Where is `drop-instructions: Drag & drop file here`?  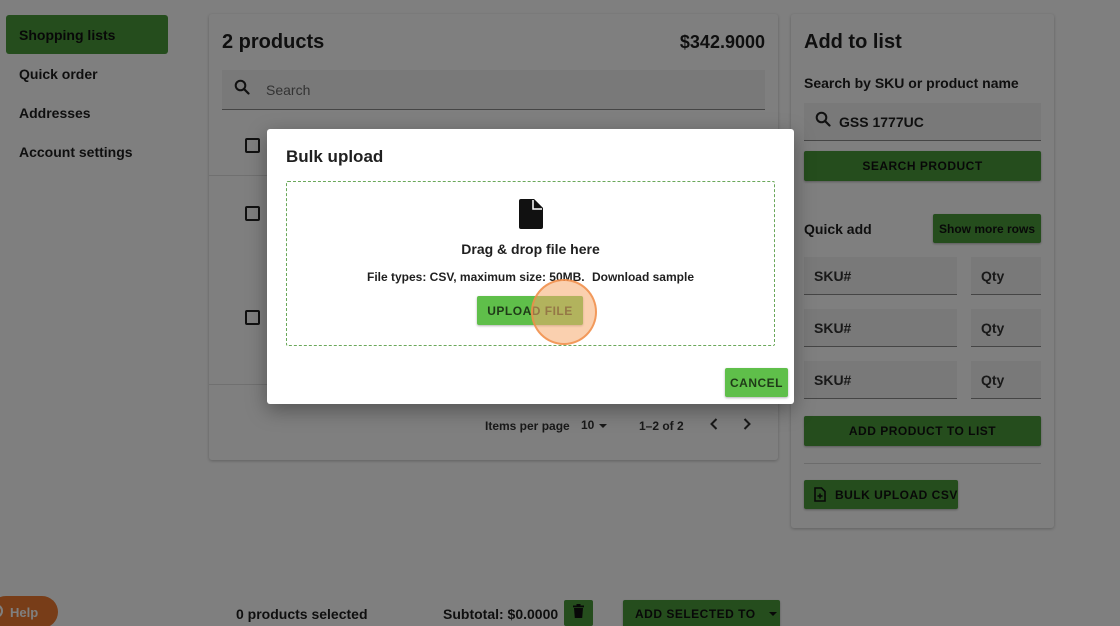 drop-instructions: Drag & drop file here is located at coordinates (530, 249).